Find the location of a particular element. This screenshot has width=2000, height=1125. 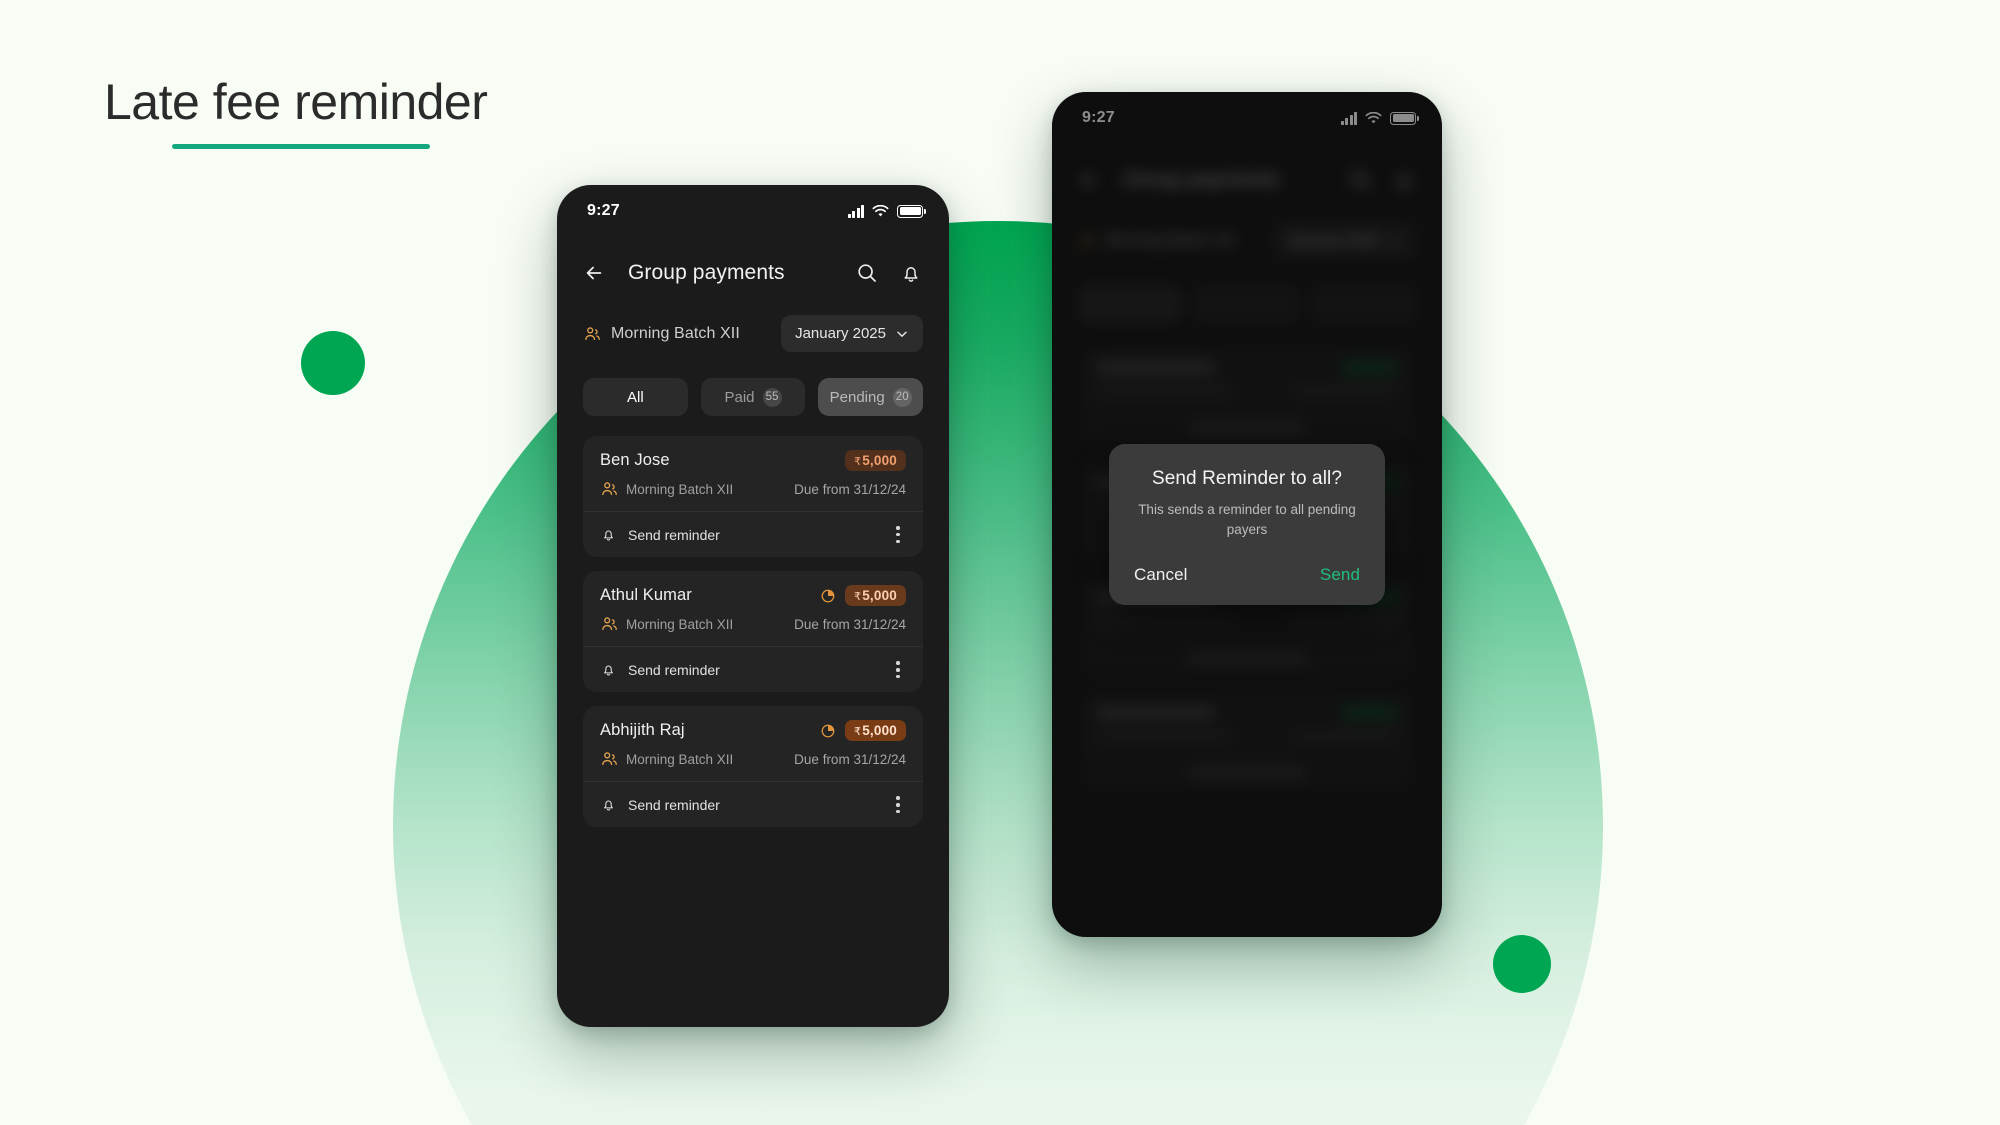

app-header: Group payments is located at coordinates (753, 268).